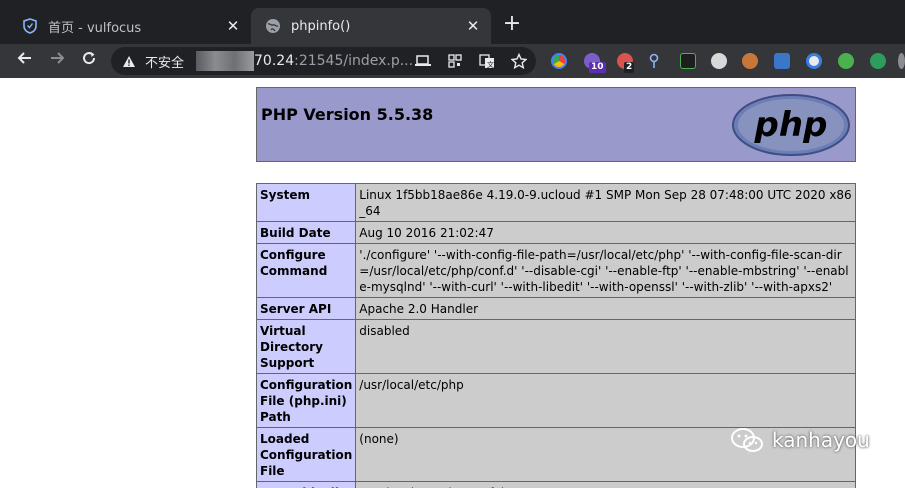 This screenshot has height=488, width=905. What do you see at coordinates (512, 24) in the screenshot?
I see `new-tab-button: +` at bounding box center [512, 24].